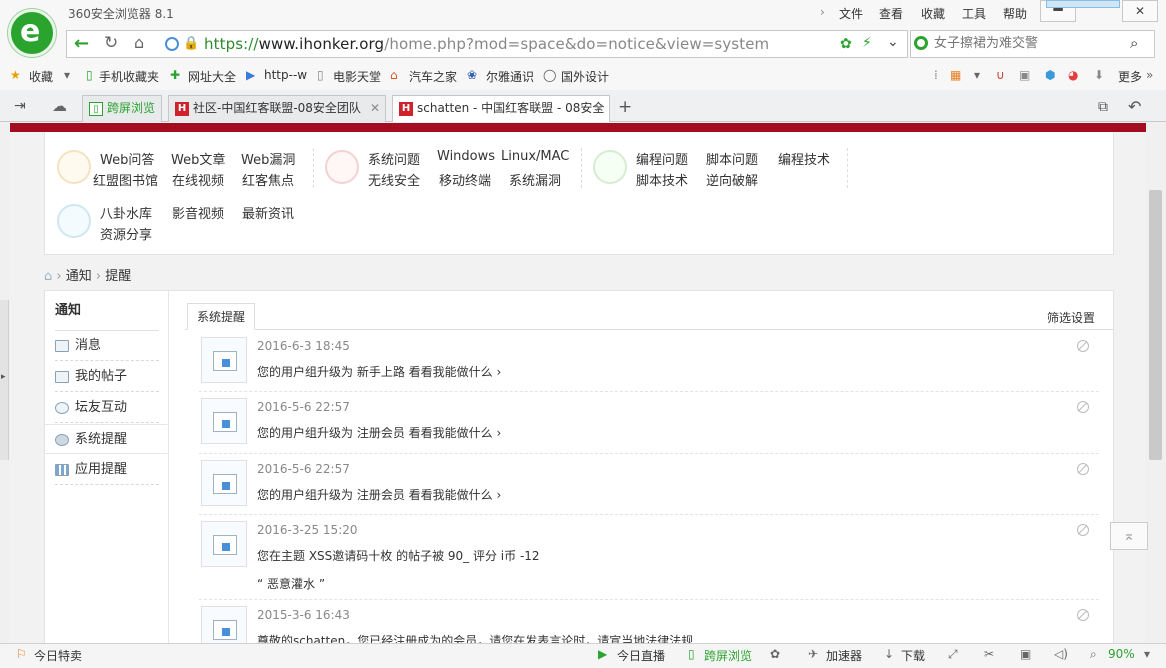 This screenshot has width=1166, height=668. What do you see at coordinates (172, 44) in the screenshot?
I see `site-info-icon` at bounding box center [172, 44].